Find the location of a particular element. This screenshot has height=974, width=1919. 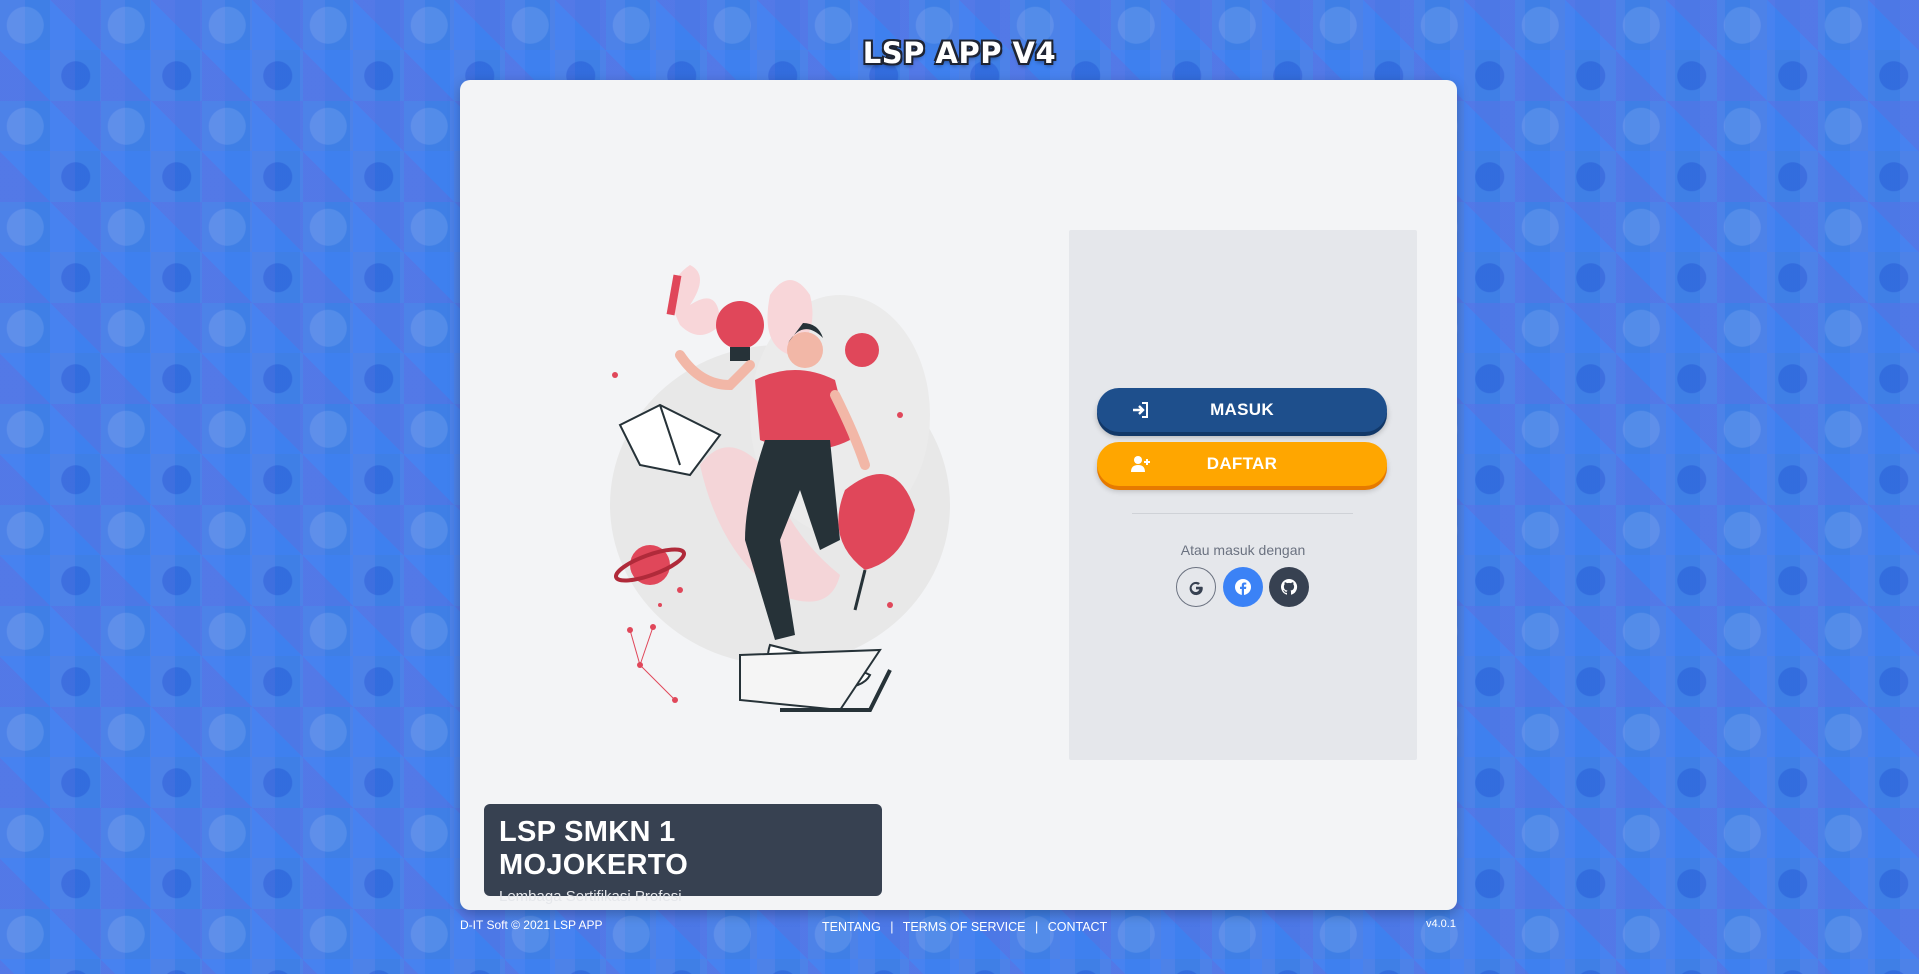

daftar-button: DAFTAR is located at coordinates (1242, 464).